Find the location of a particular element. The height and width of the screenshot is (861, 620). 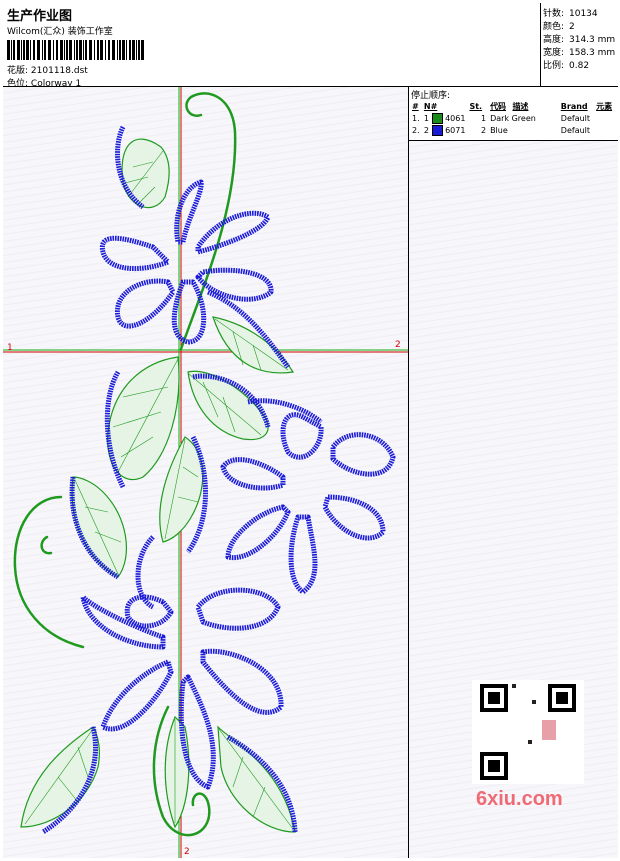

design-label: 花版: is located at coordinates (18, 71).